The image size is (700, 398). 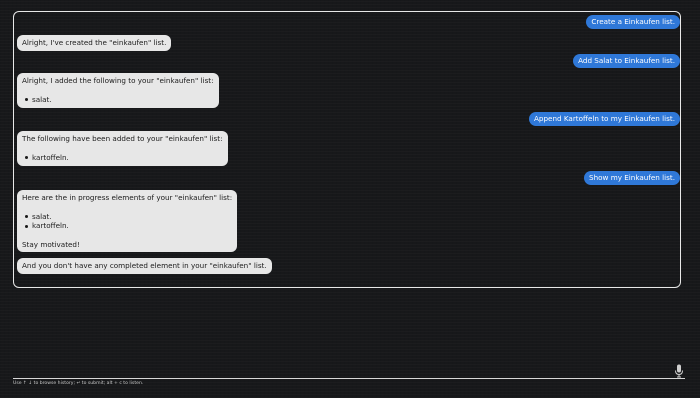 I want to click on bot-message-list: salat. kartoffeln., so click(x=127, y=221).